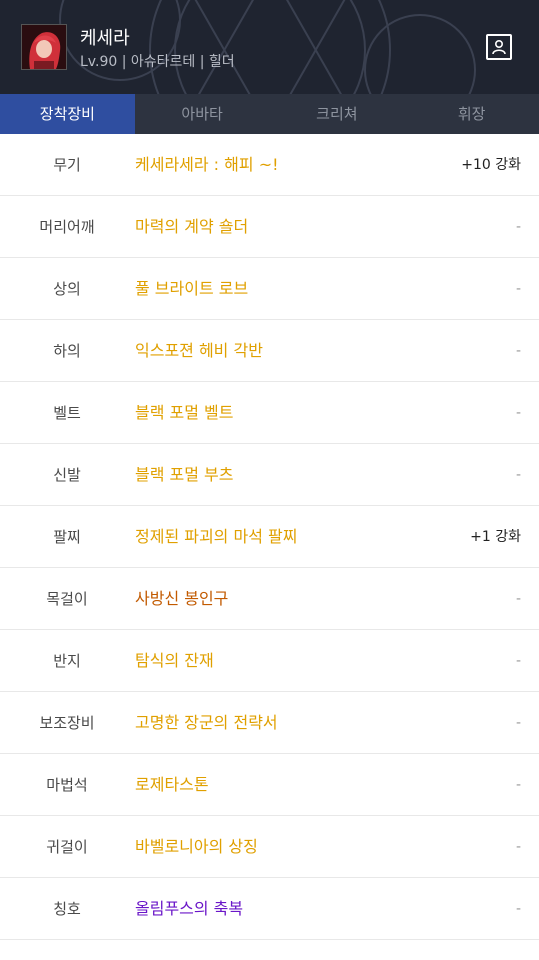 The image size is (539, 960). Describe the element at coordinates (206, 723) in the screenshot. I see `item-name: 고명한 장군의 전략서` at that location.